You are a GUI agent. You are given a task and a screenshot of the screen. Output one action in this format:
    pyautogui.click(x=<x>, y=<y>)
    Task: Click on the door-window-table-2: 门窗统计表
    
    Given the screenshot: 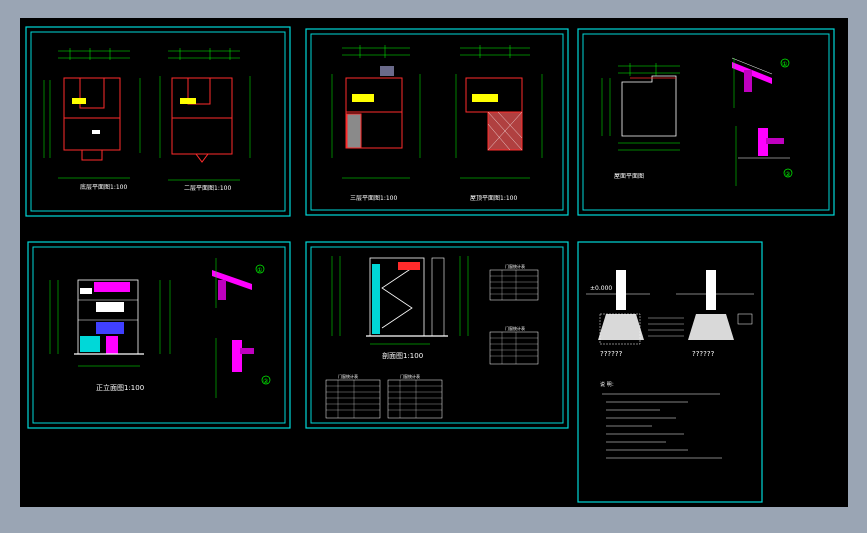 What is the action you would take?
    pyautogui.click(x=514, y=345)
    